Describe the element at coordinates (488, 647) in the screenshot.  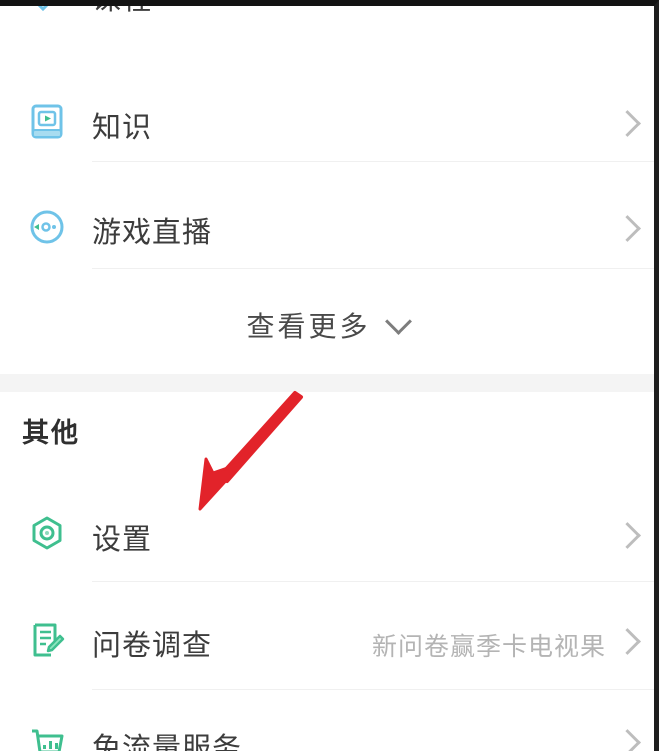
I see `list-item-subtitle: 新问卷赢季卡电视果` at that location.